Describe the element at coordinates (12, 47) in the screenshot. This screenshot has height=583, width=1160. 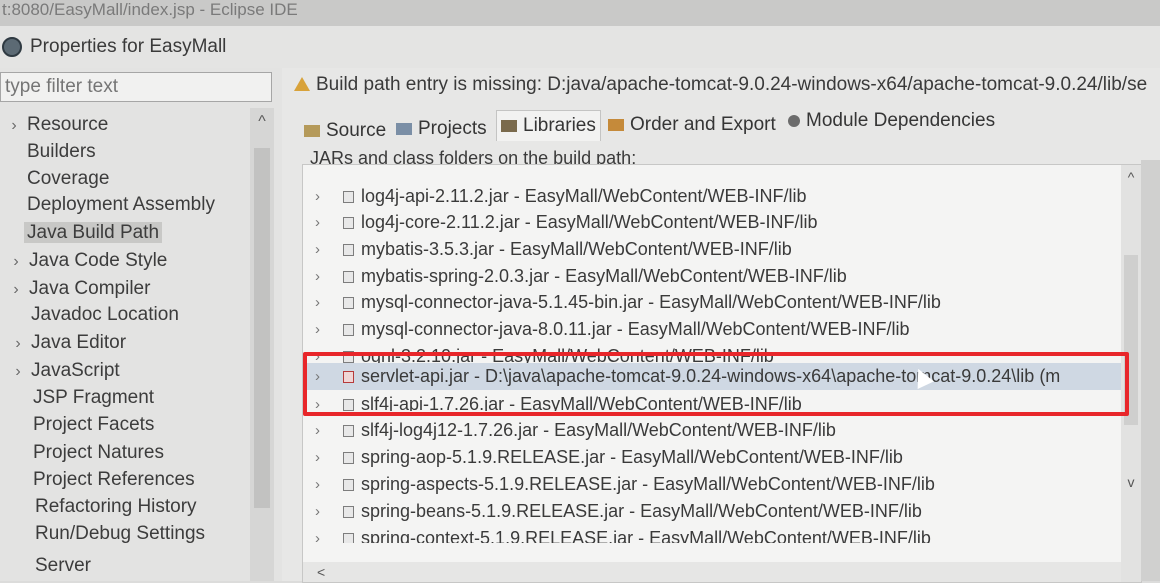
I see `eclipse-icon` at that location.